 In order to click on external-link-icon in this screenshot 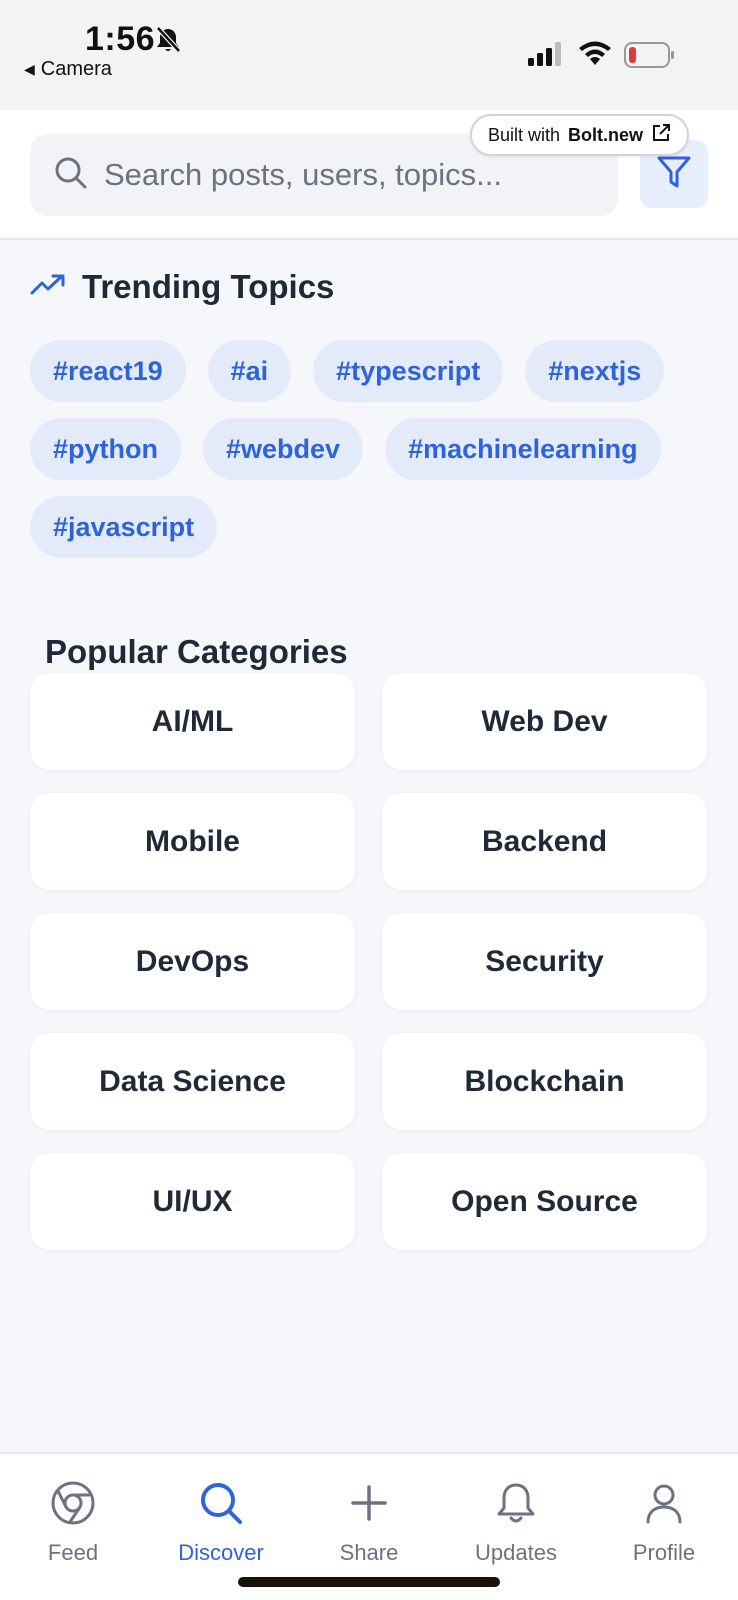, I will do `click(661, 135)`.